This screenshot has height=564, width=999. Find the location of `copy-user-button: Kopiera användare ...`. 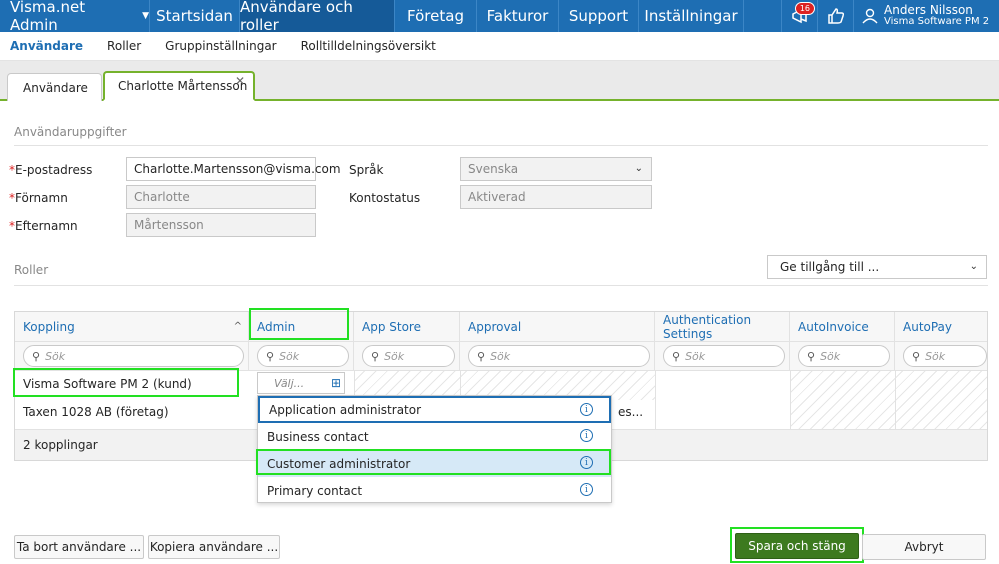

copy-user-button: Kopiera användare ... is located at coordinates (214, 547).